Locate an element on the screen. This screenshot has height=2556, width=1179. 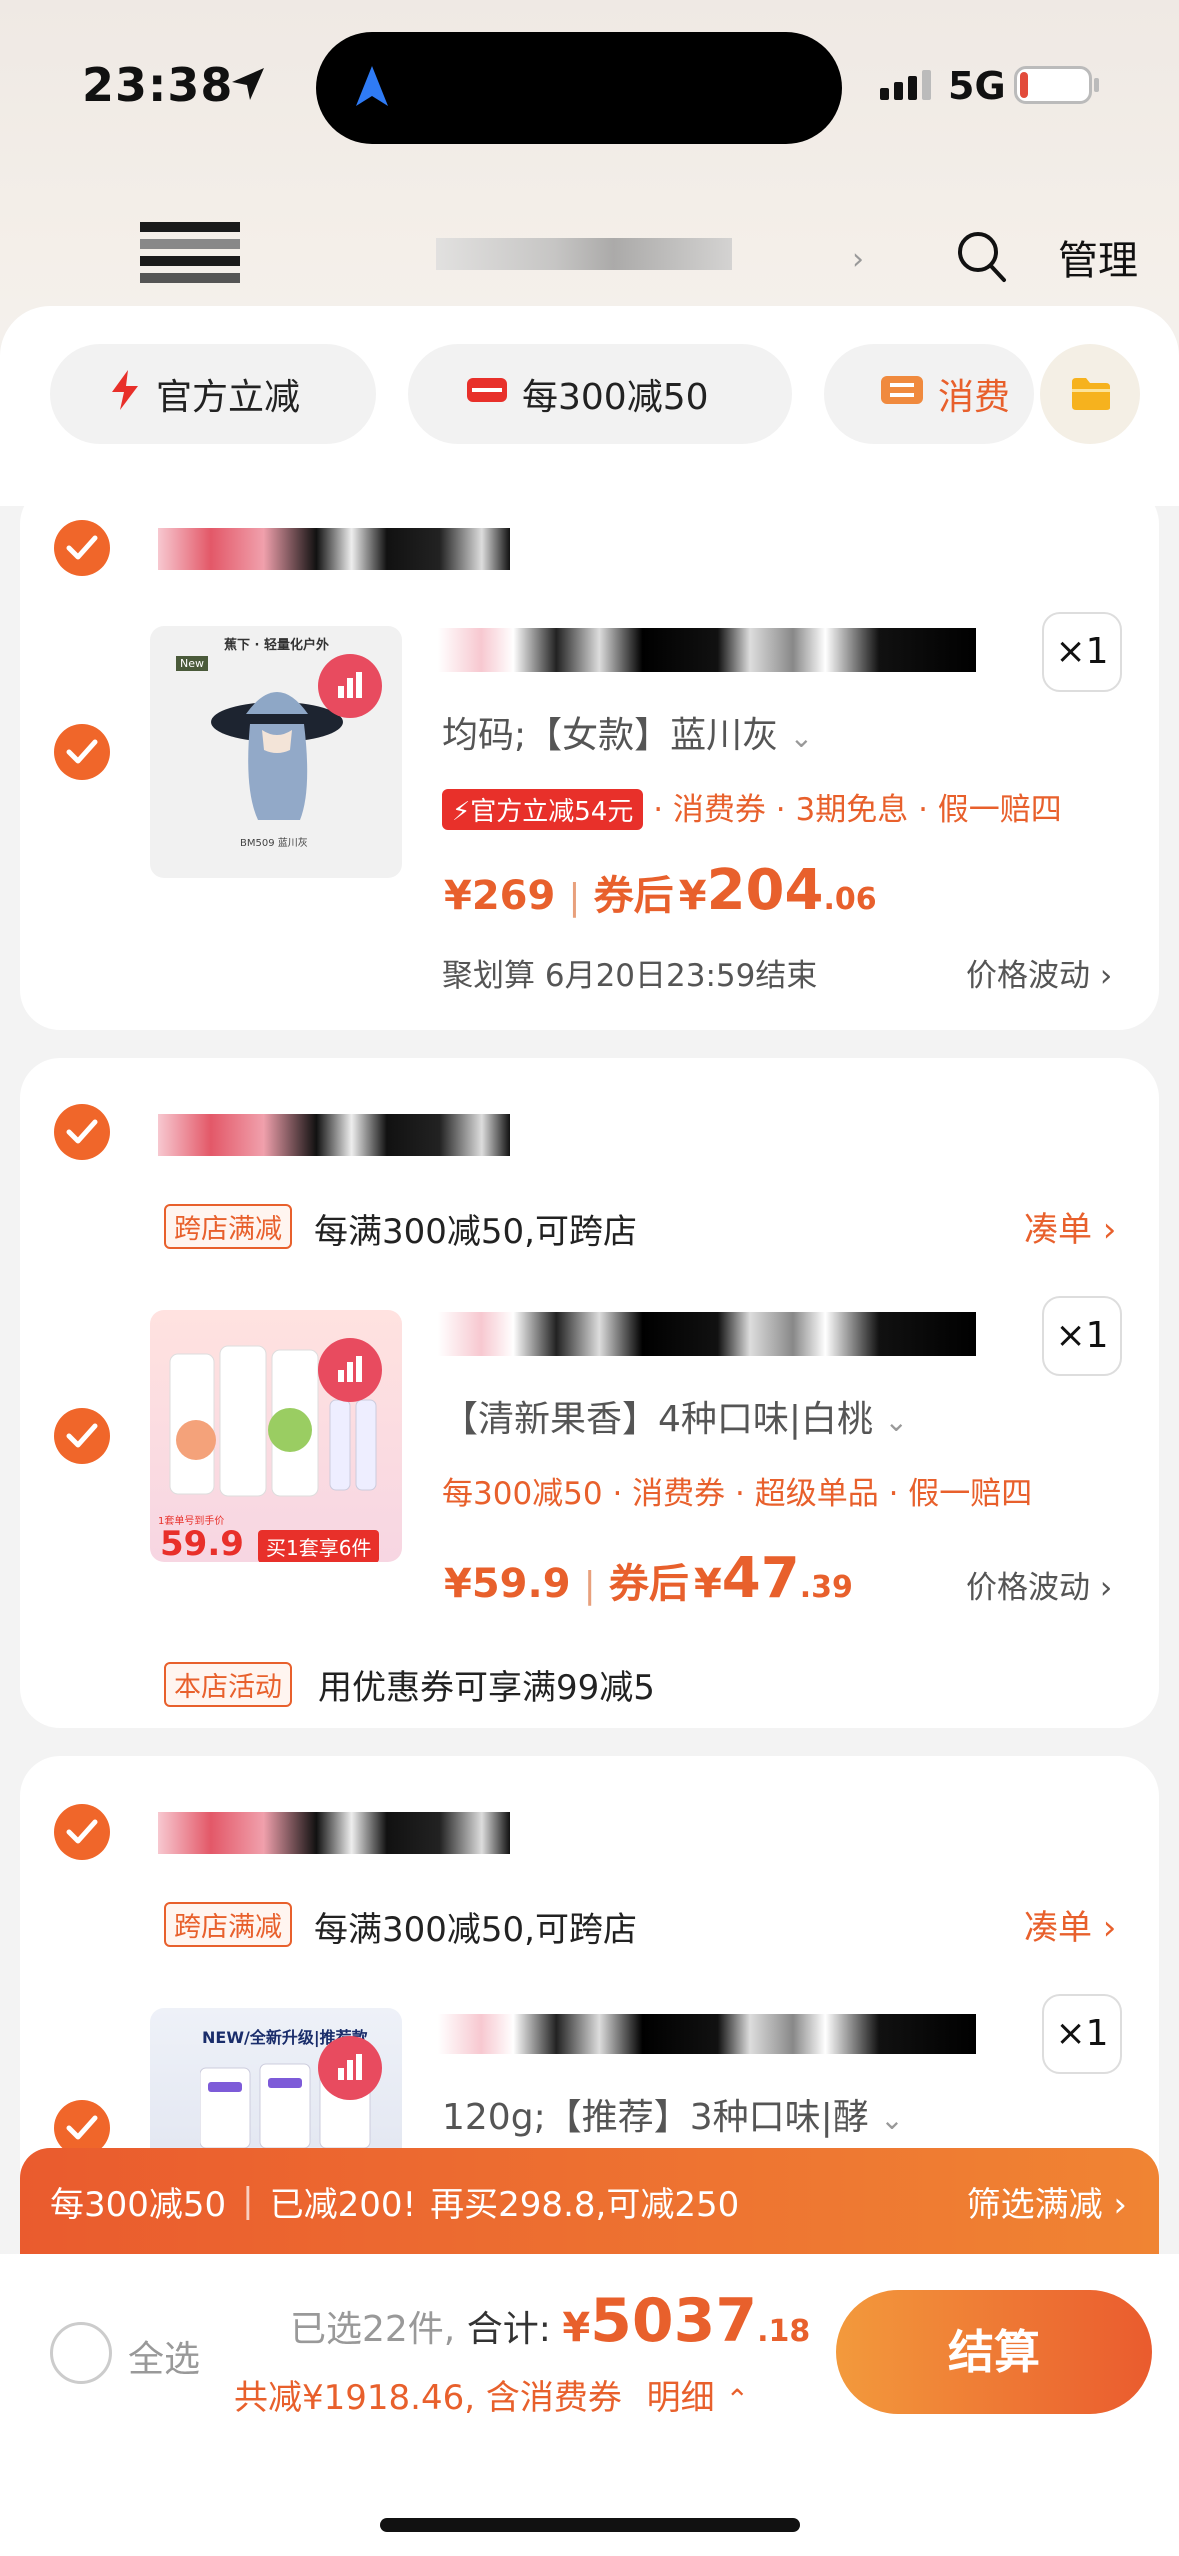
quantity-selector-2: ×1 is located at coordinates (1082, 1336).